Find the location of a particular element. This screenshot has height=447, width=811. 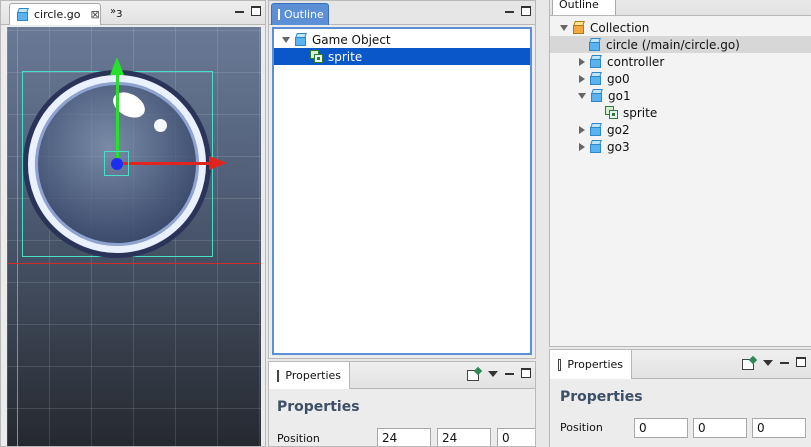

move-gizmo-x-handle is located at coordinates (168, 163).